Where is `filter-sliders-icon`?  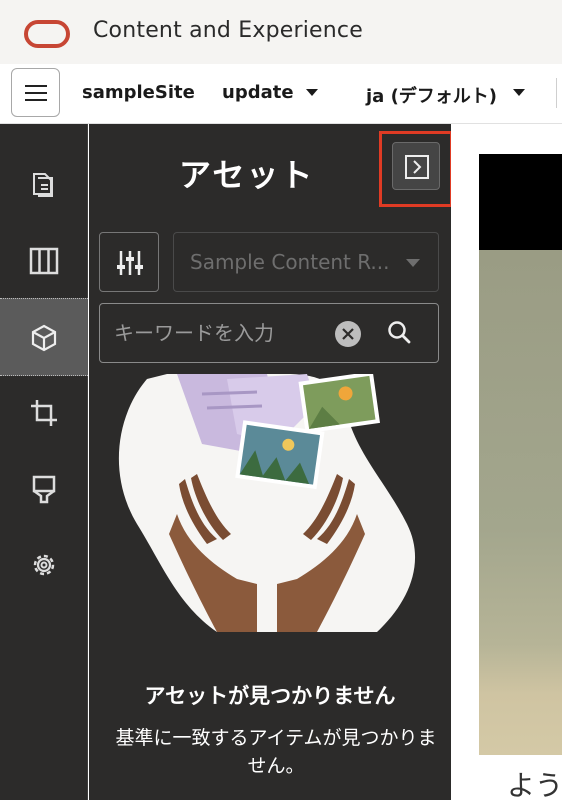
filter-sliders-icon is located at coordinates (130, 263).